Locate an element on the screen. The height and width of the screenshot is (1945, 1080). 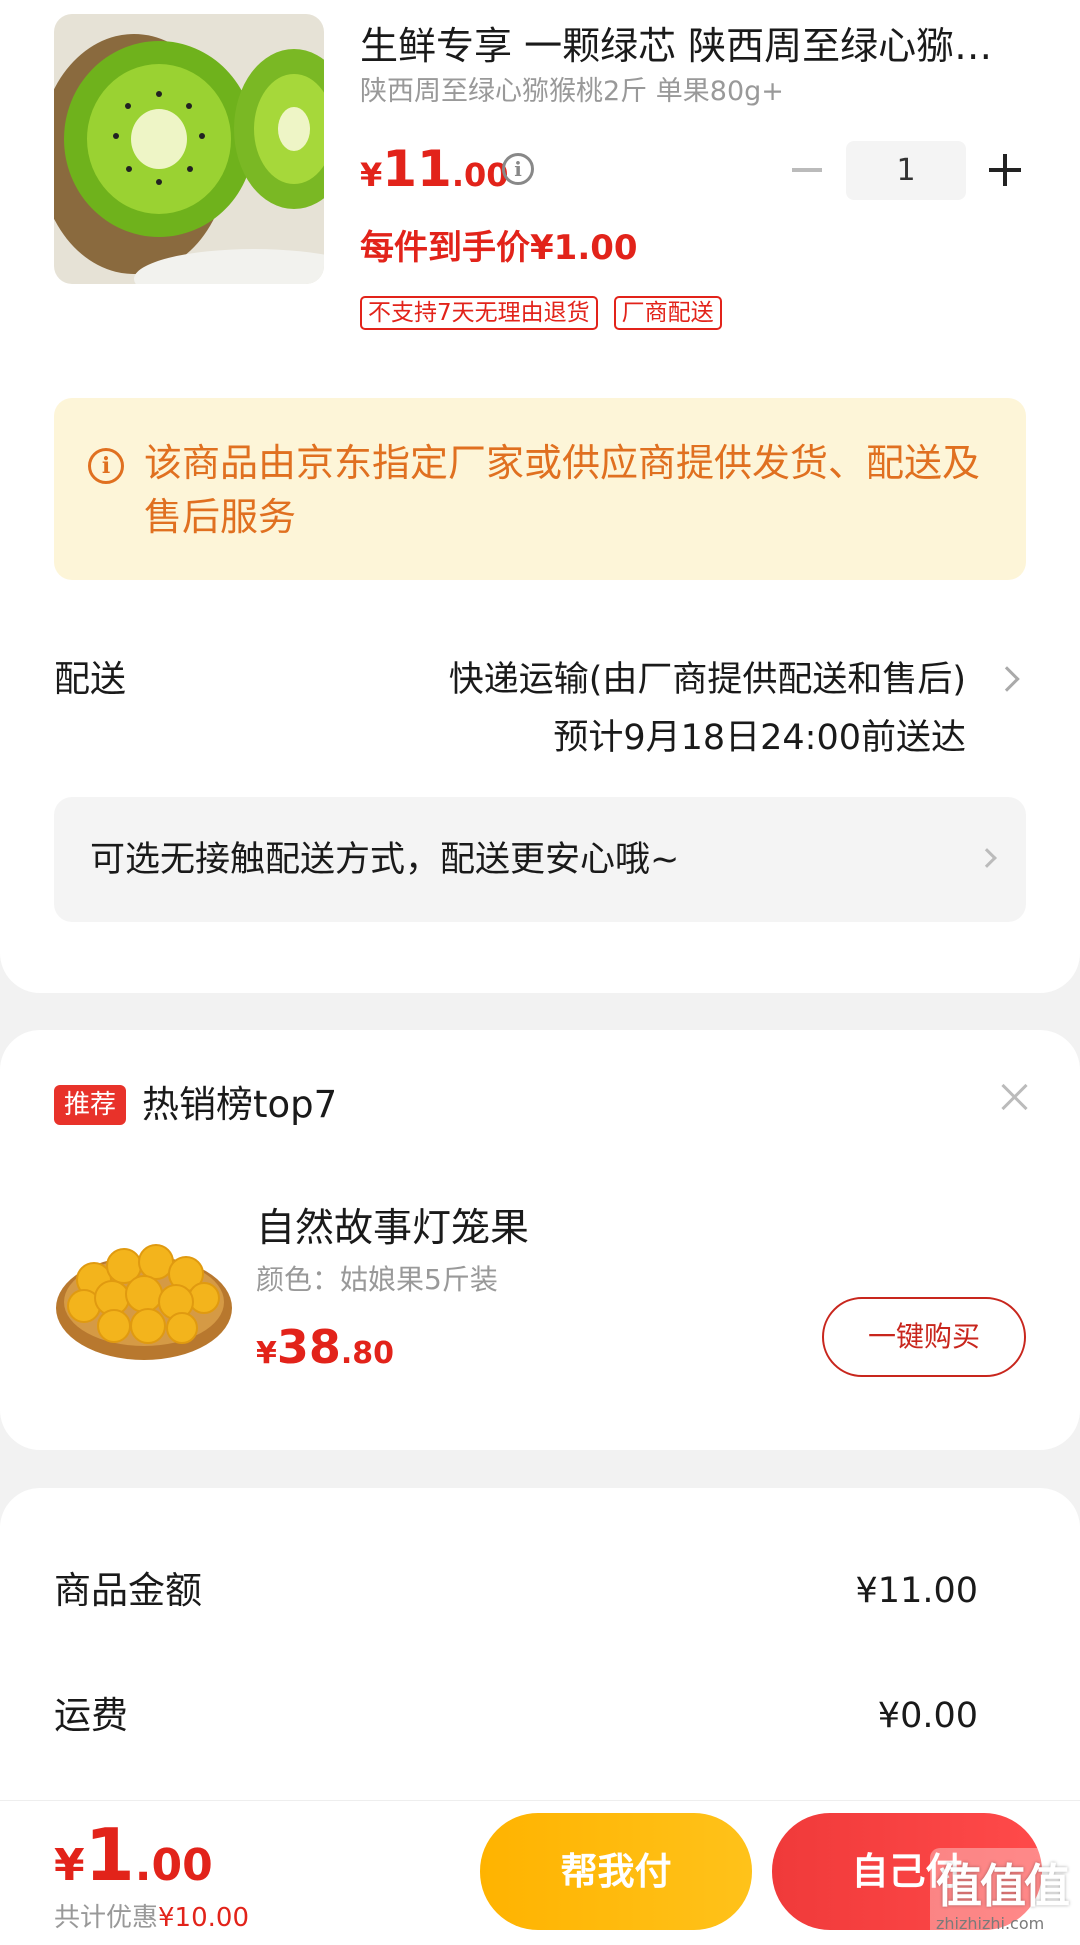
contactless-chevron-right-icon is located at coordinates (987, 858).